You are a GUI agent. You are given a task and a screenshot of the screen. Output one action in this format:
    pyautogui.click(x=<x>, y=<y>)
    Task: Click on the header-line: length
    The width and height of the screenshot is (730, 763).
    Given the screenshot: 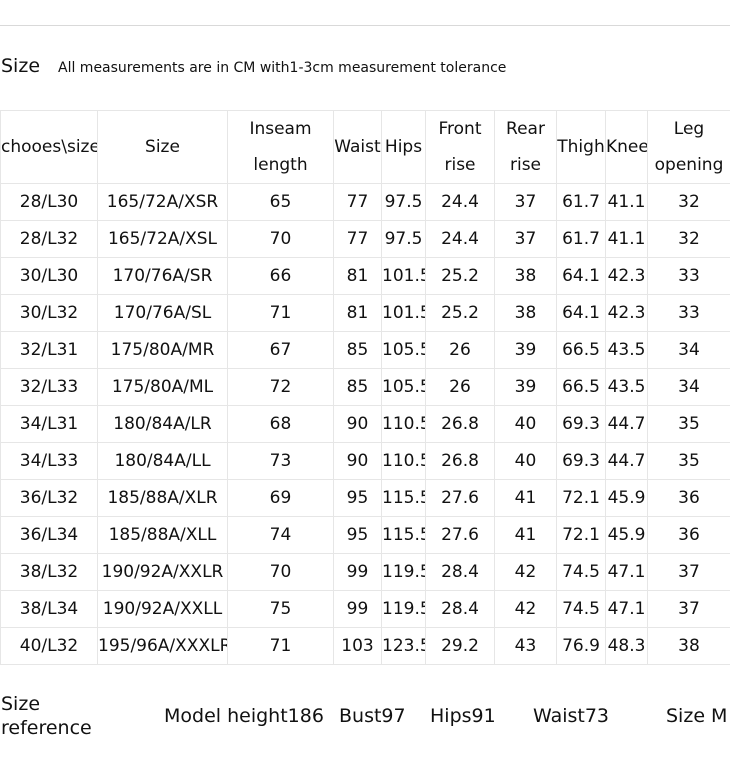 What is the action you would take?
    pyautogui.click(x=280, y=165)
    